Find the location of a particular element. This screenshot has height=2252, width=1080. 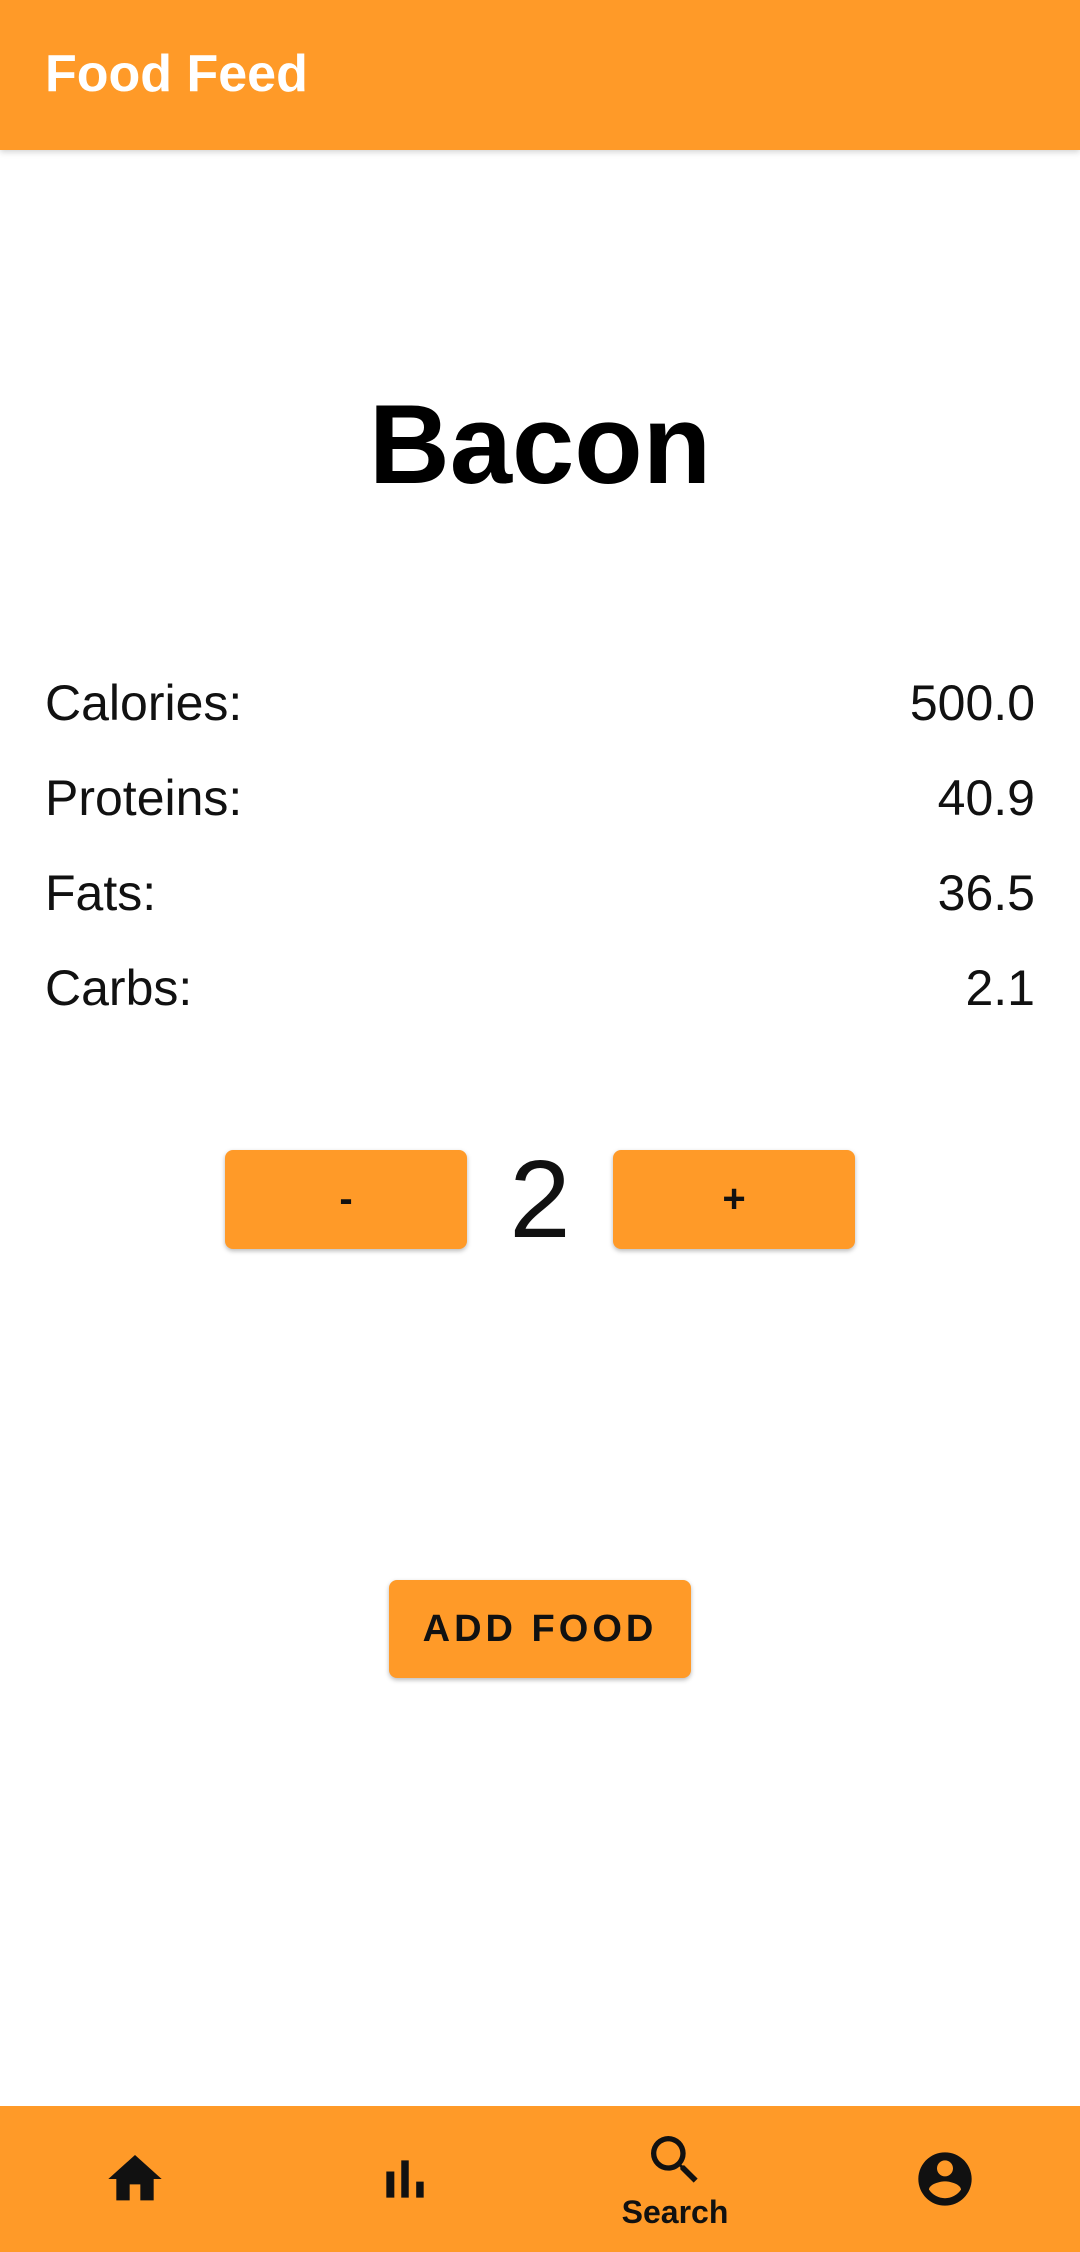

decrement-button: - is located at coordinates (346, 1199).